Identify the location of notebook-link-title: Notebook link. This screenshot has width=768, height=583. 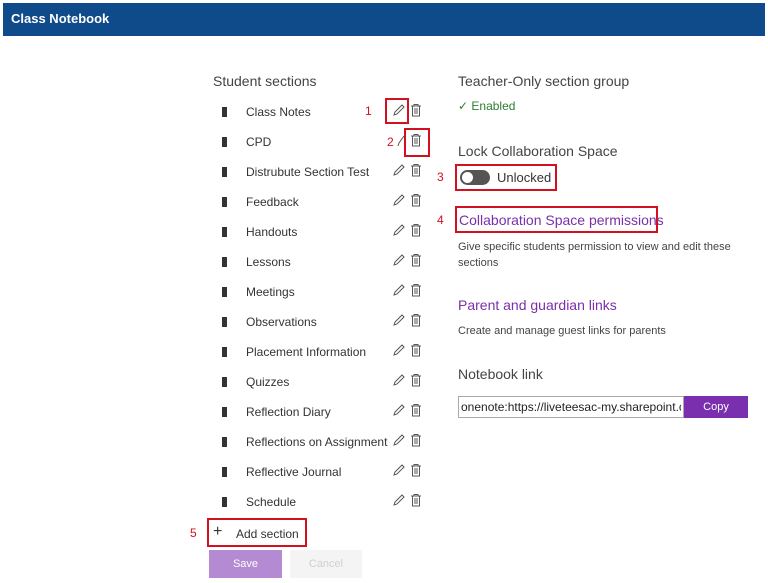
(500, 374).